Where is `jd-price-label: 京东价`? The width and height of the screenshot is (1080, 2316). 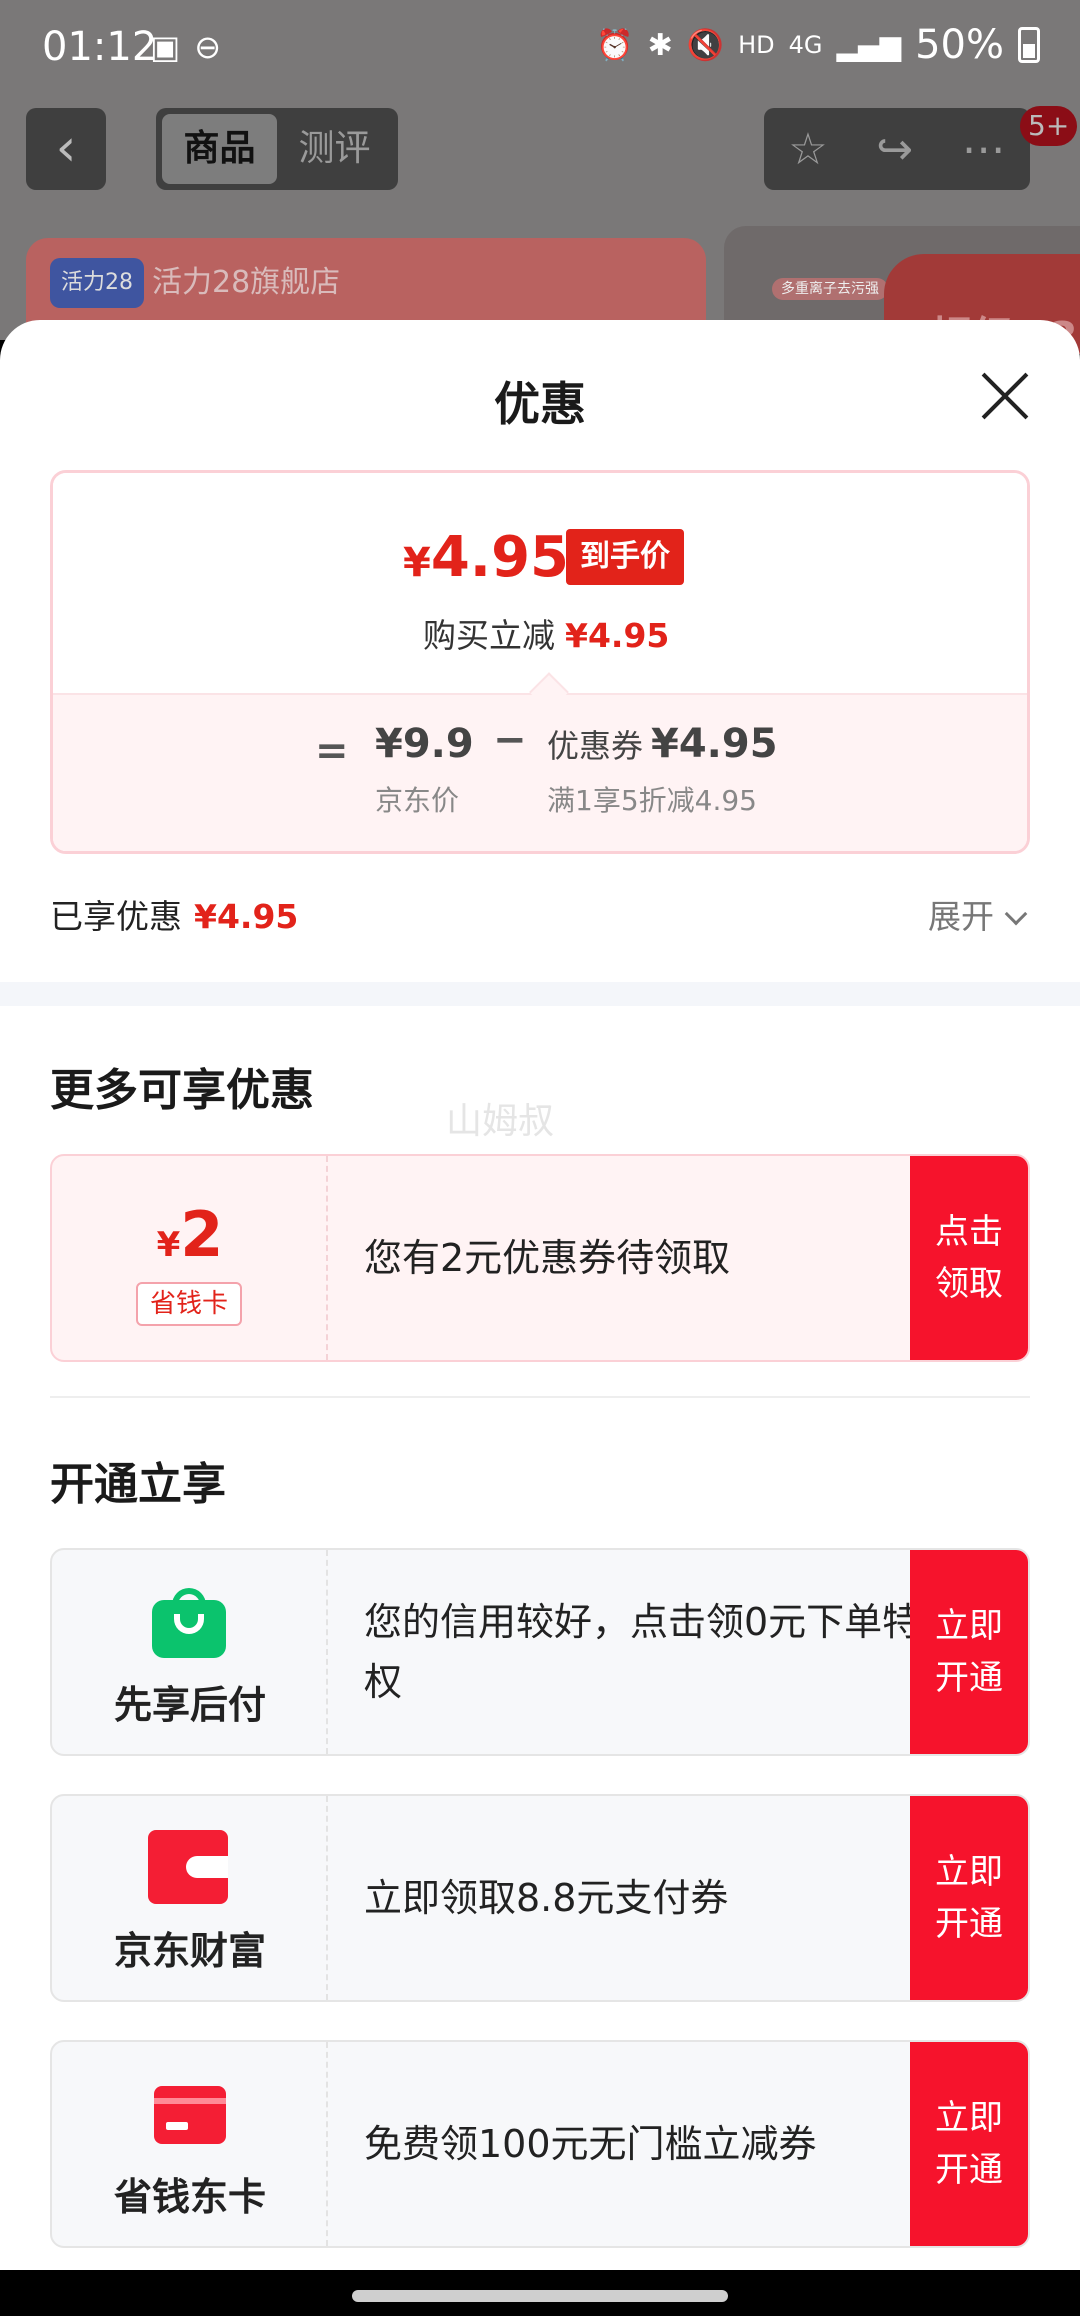
jd-price-label: 京东价 is located at coordinates (417, 800).